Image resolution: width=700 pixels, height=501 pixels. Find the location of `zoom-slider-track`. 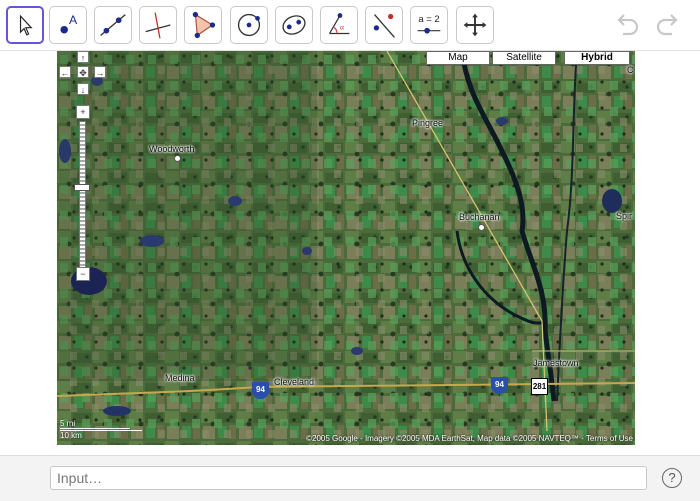

zoom-slider-track is located at coordinates (82, 197).